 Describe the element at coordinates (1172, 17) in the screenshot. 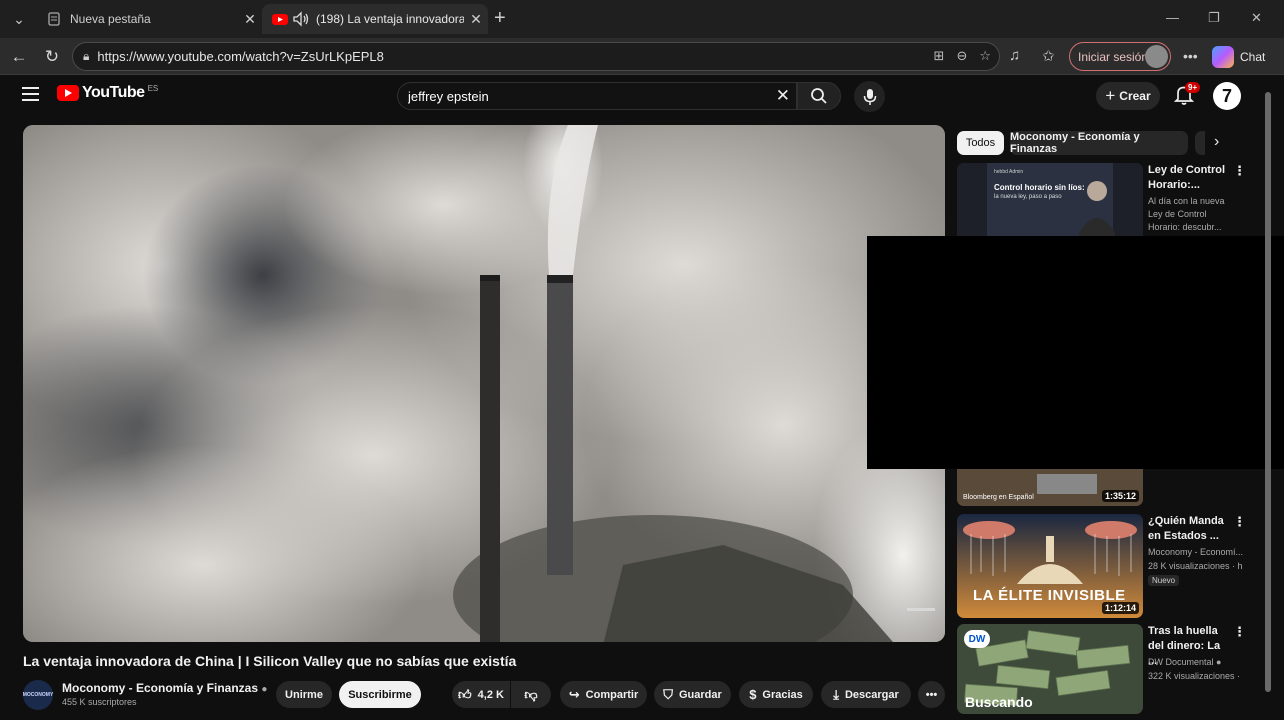

I see `minimize-icon: ―` at that location.